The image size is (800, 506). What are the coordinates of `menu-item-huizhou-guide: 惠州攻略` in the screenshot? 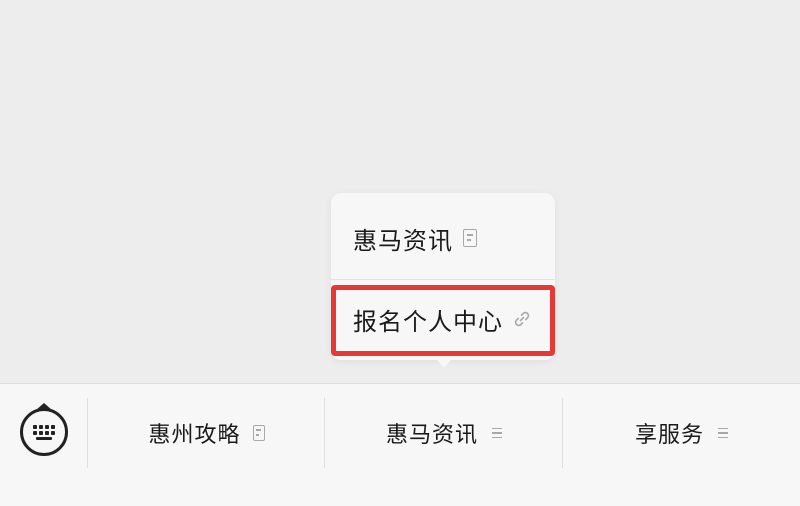 It's located at (206, 433).